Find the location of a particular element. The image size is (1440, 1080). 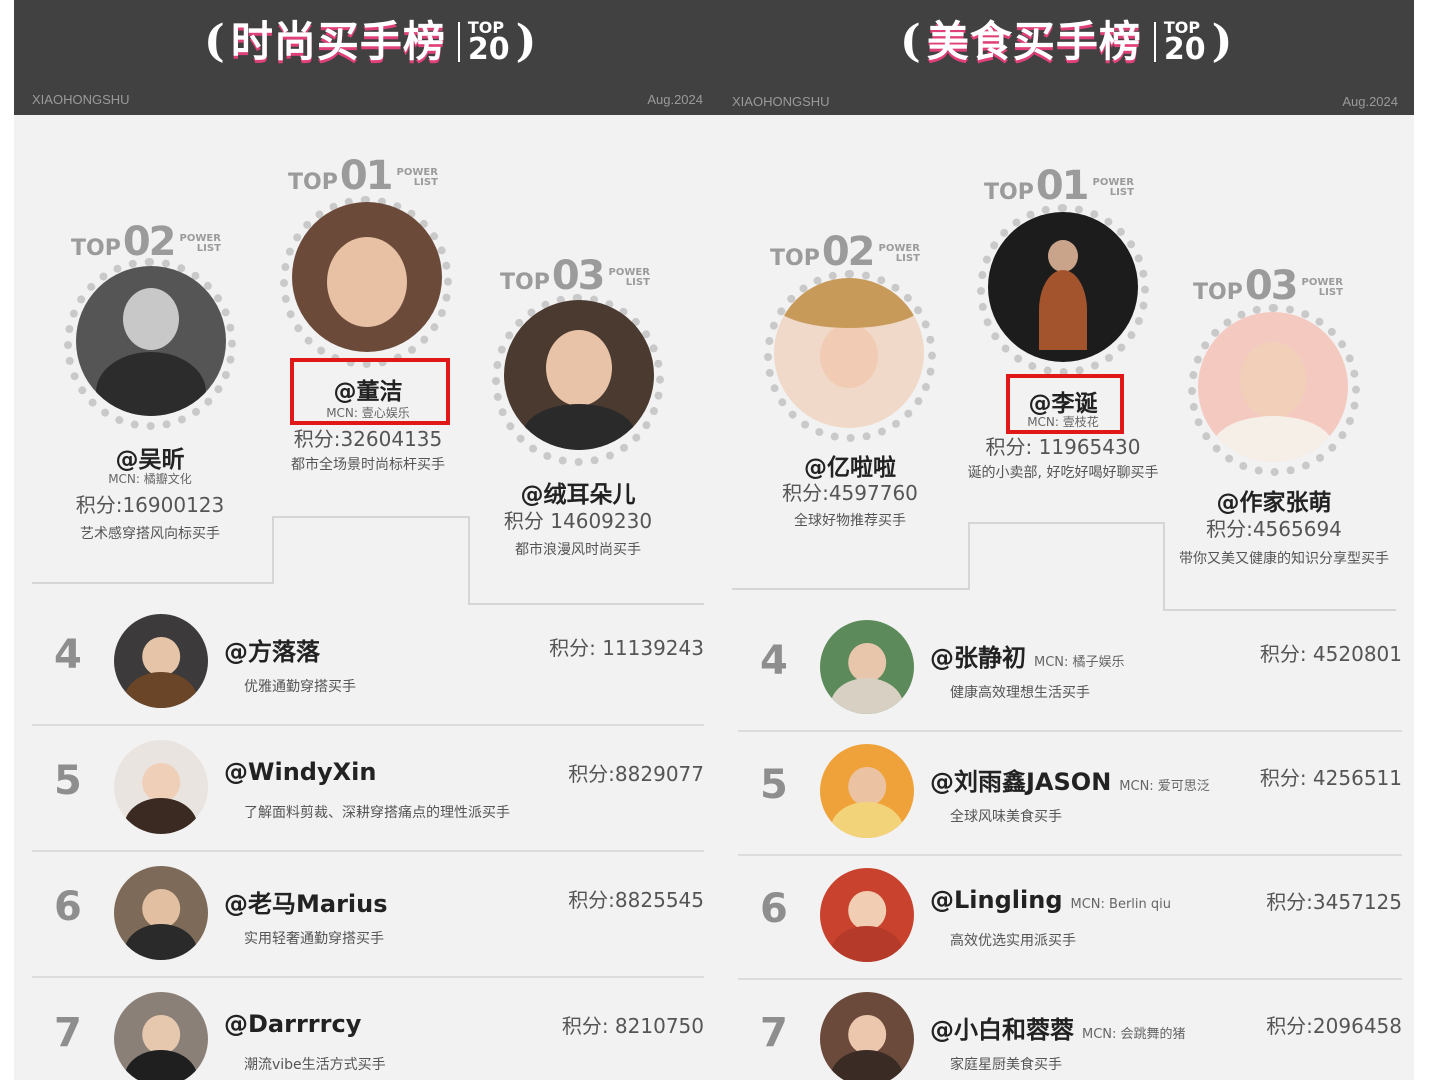

date-label: Aug.2024 is located at coordinates (1370, 101).